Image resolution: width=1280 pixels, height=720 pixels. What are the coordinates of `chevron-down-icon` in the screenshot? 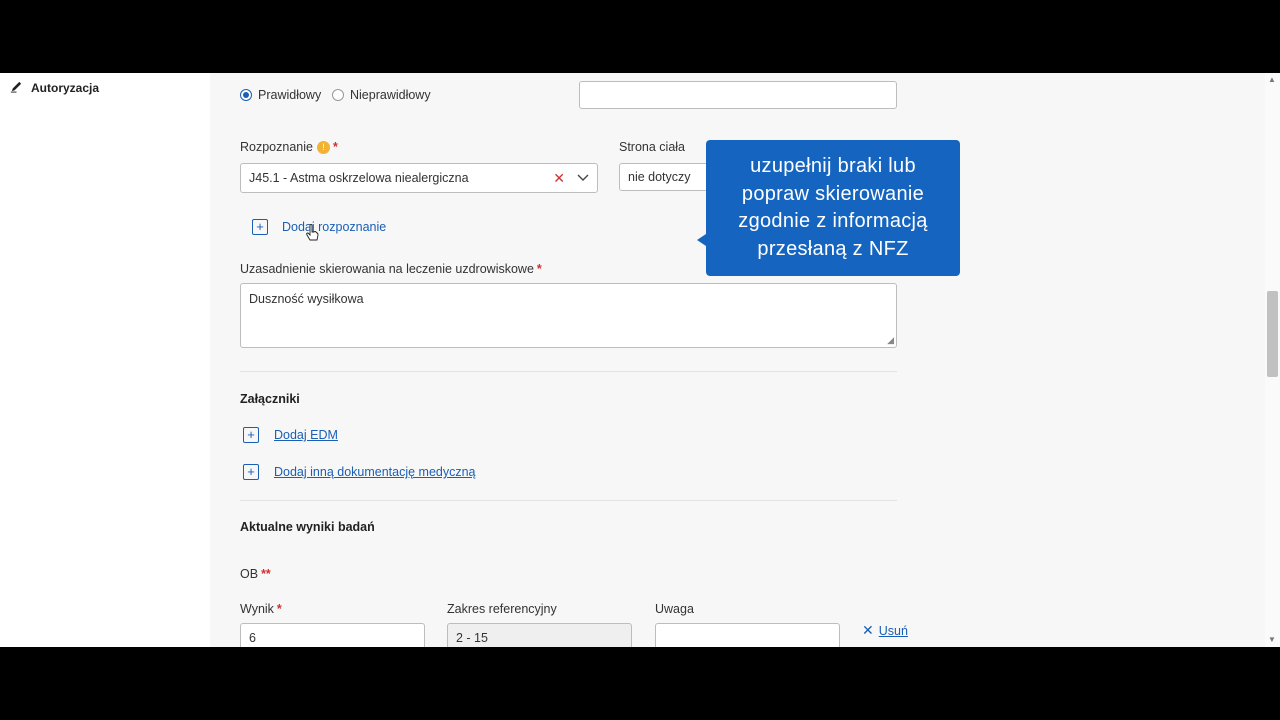 It's located at (583, 178).